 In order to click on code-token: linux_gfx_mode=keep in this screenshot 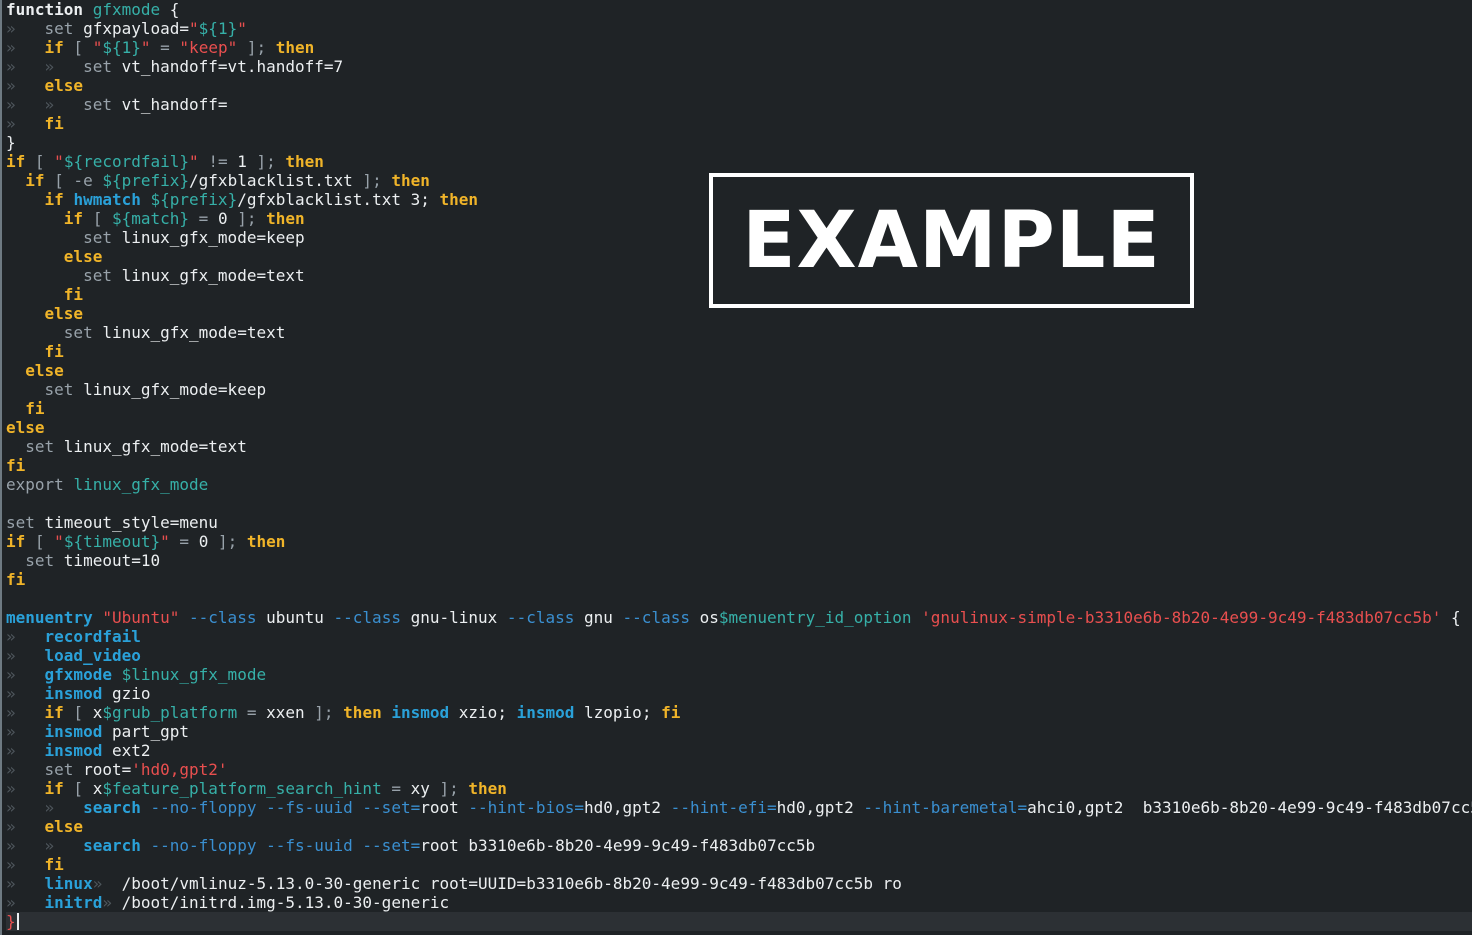, I will do `click(213, 237)`.